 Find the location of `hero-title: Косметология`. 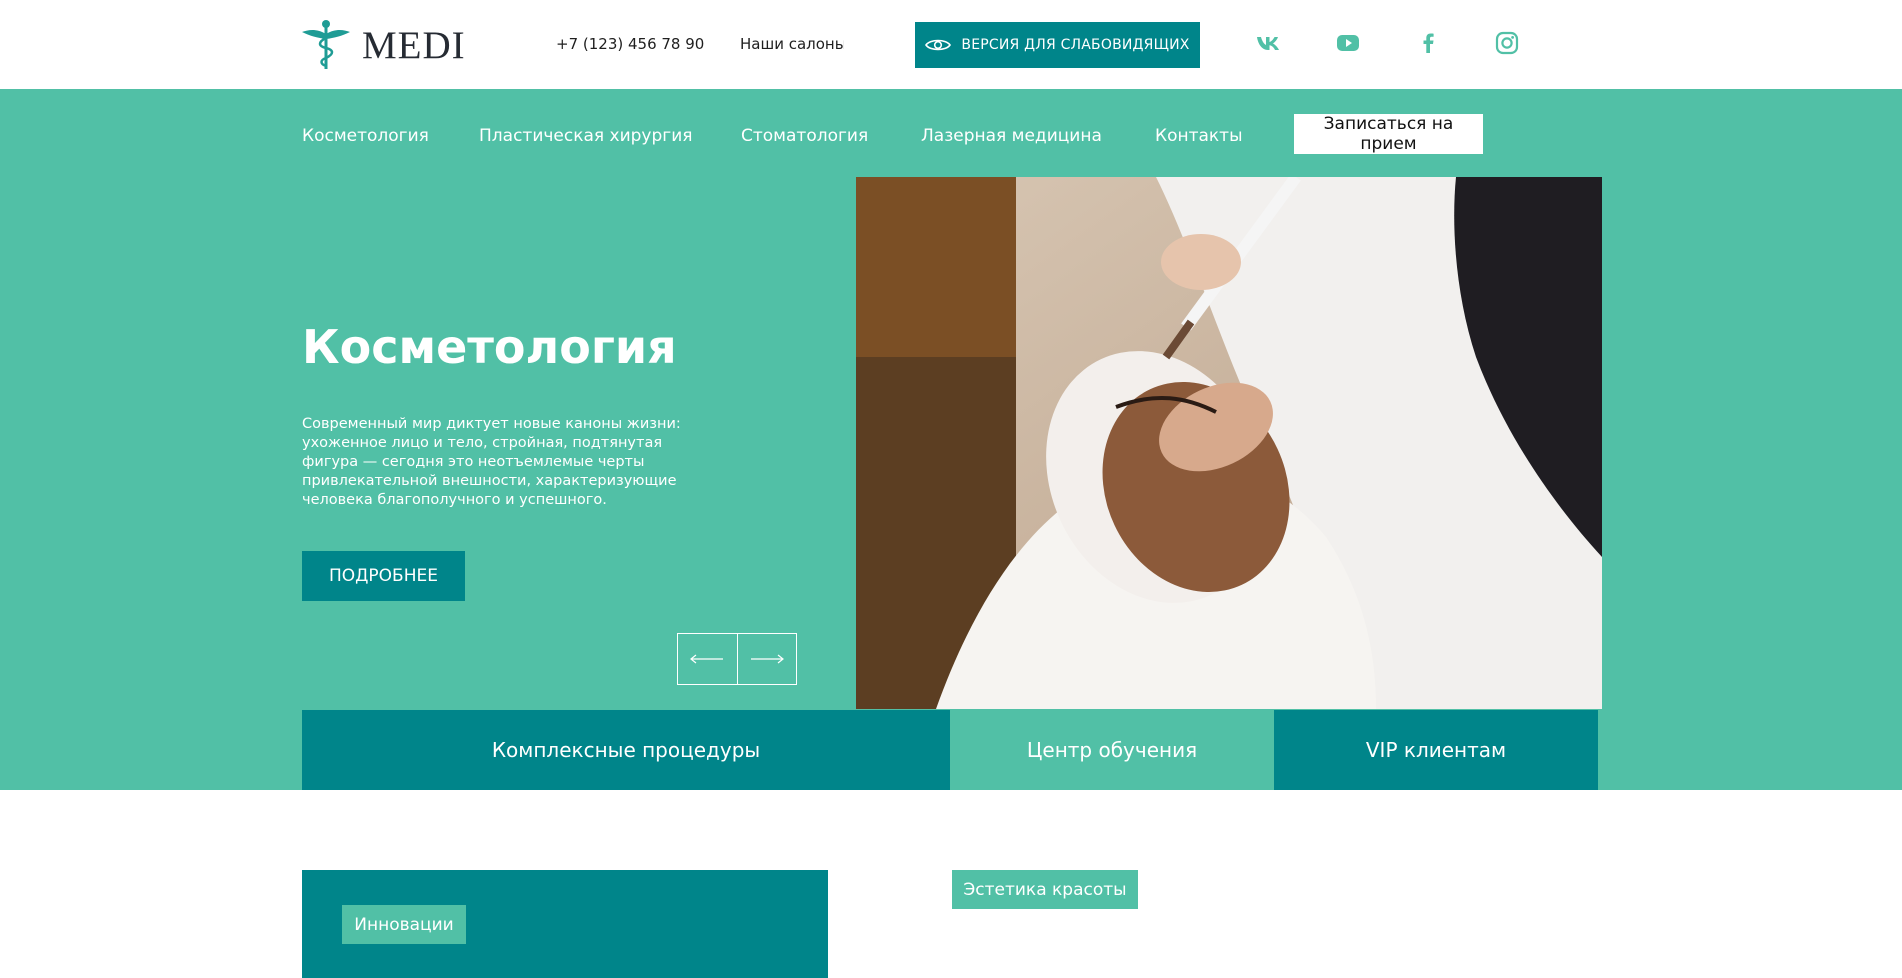

hero-title: Косметология is located at coordinates (489, 347).